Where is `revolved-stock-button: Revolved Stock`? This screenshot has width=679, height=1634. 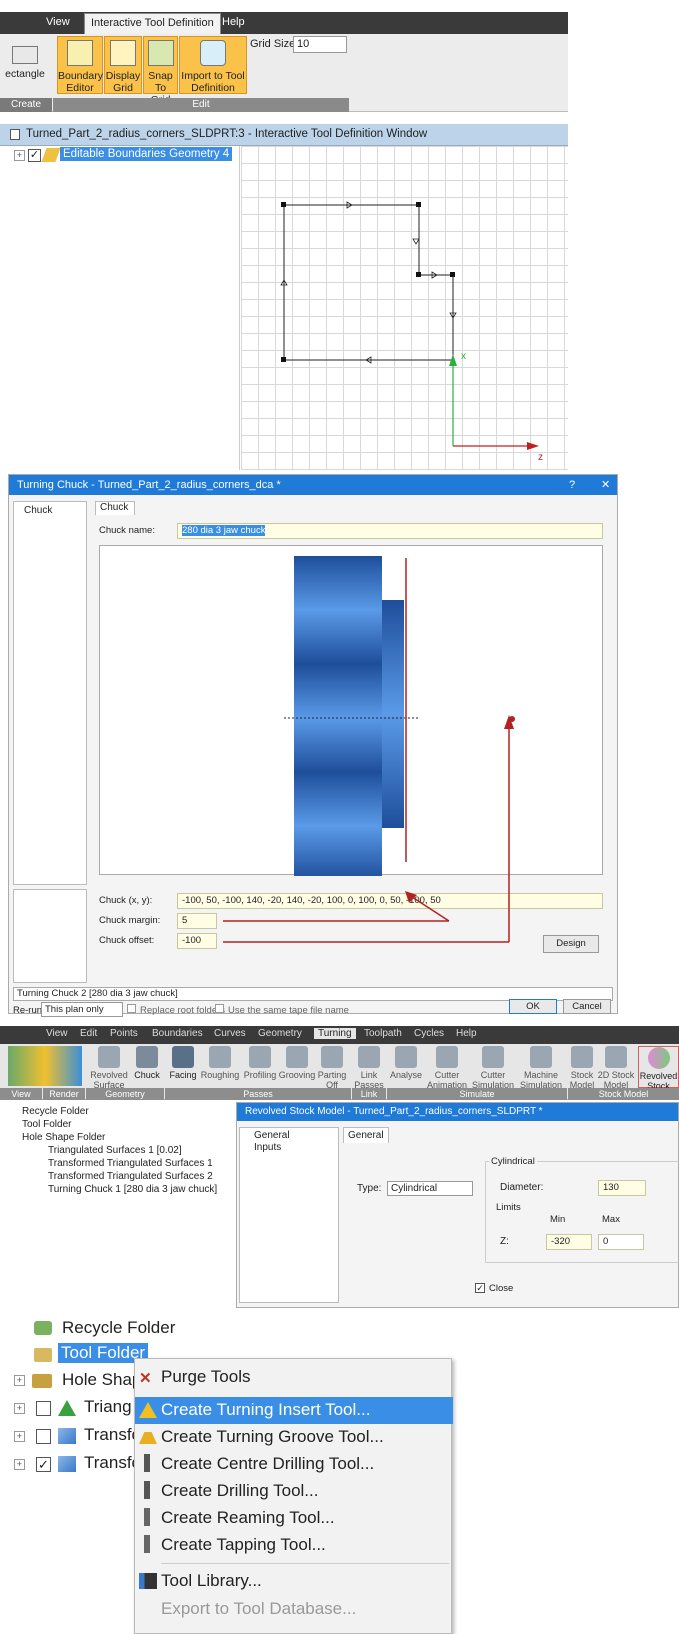 revolved-stock-button: Revolved Stock is located at coordinates (658, 1068).